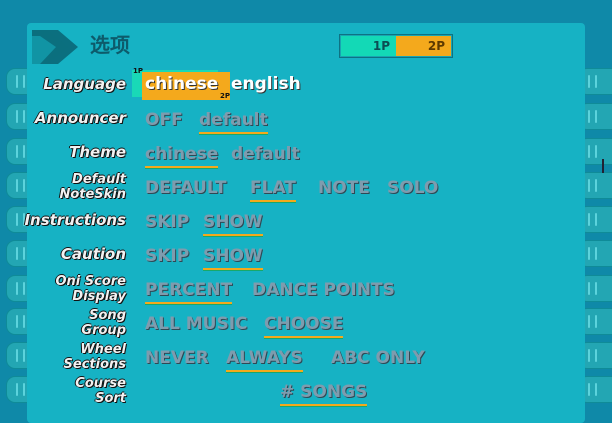 Image resolution: width=612 pixels, height=423 pixels. I want to click on row-label-wheel-sections: Wheel Sections, so click(94, 357).